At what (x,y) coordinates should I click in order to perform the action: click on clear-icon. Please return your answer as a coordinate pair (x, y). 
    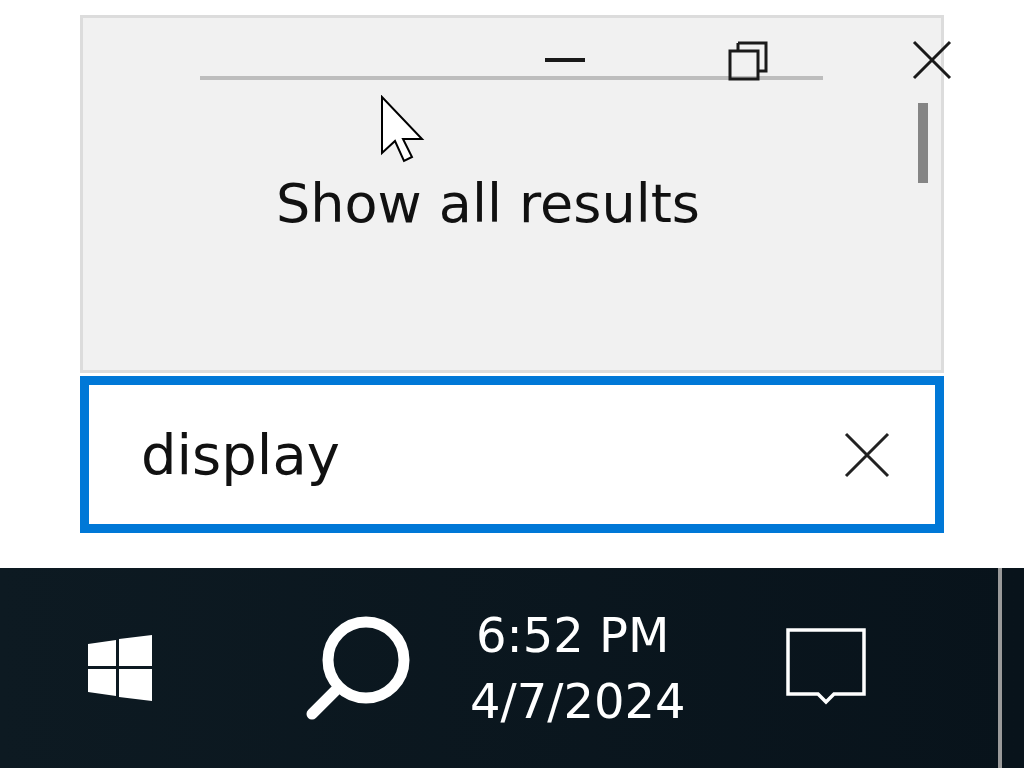
    Looking at the image, I should click on (867, 454).